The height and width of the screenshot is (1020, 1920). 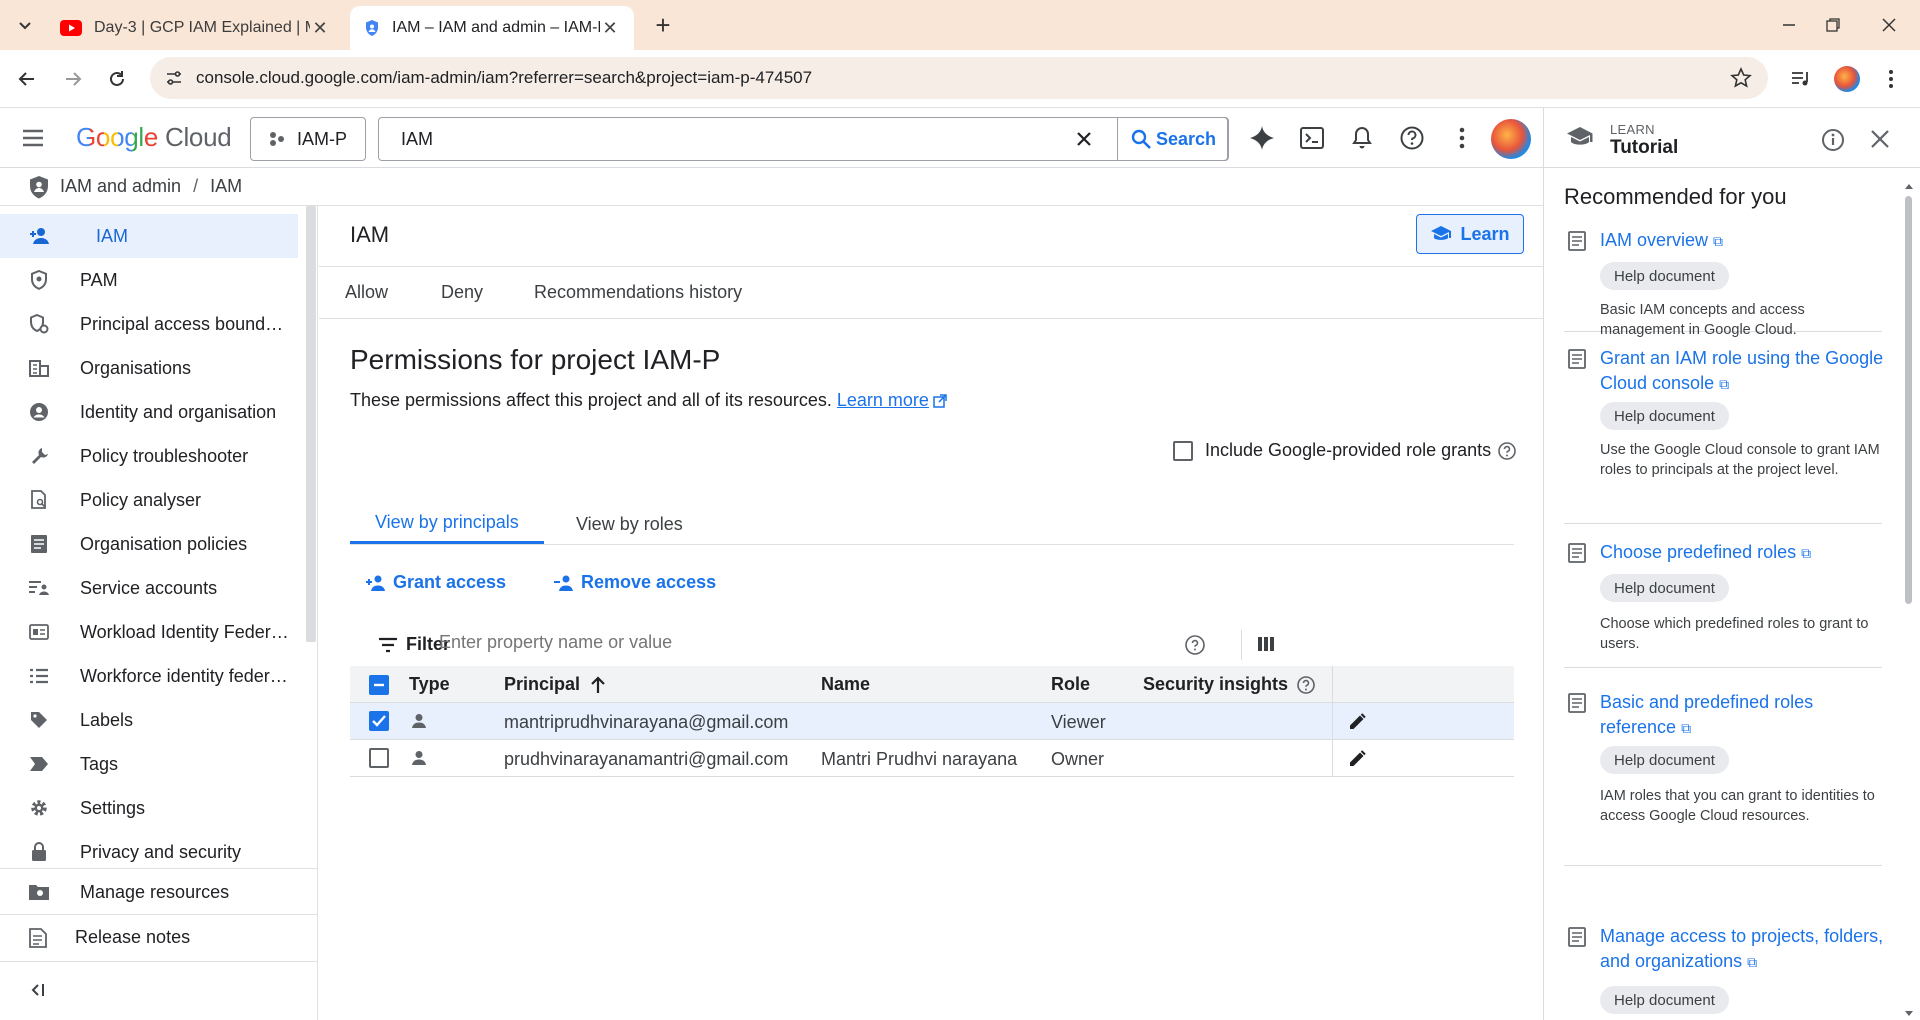 I want to click on card-link: IAM overview ⧉, so click(x=1745, y=241).